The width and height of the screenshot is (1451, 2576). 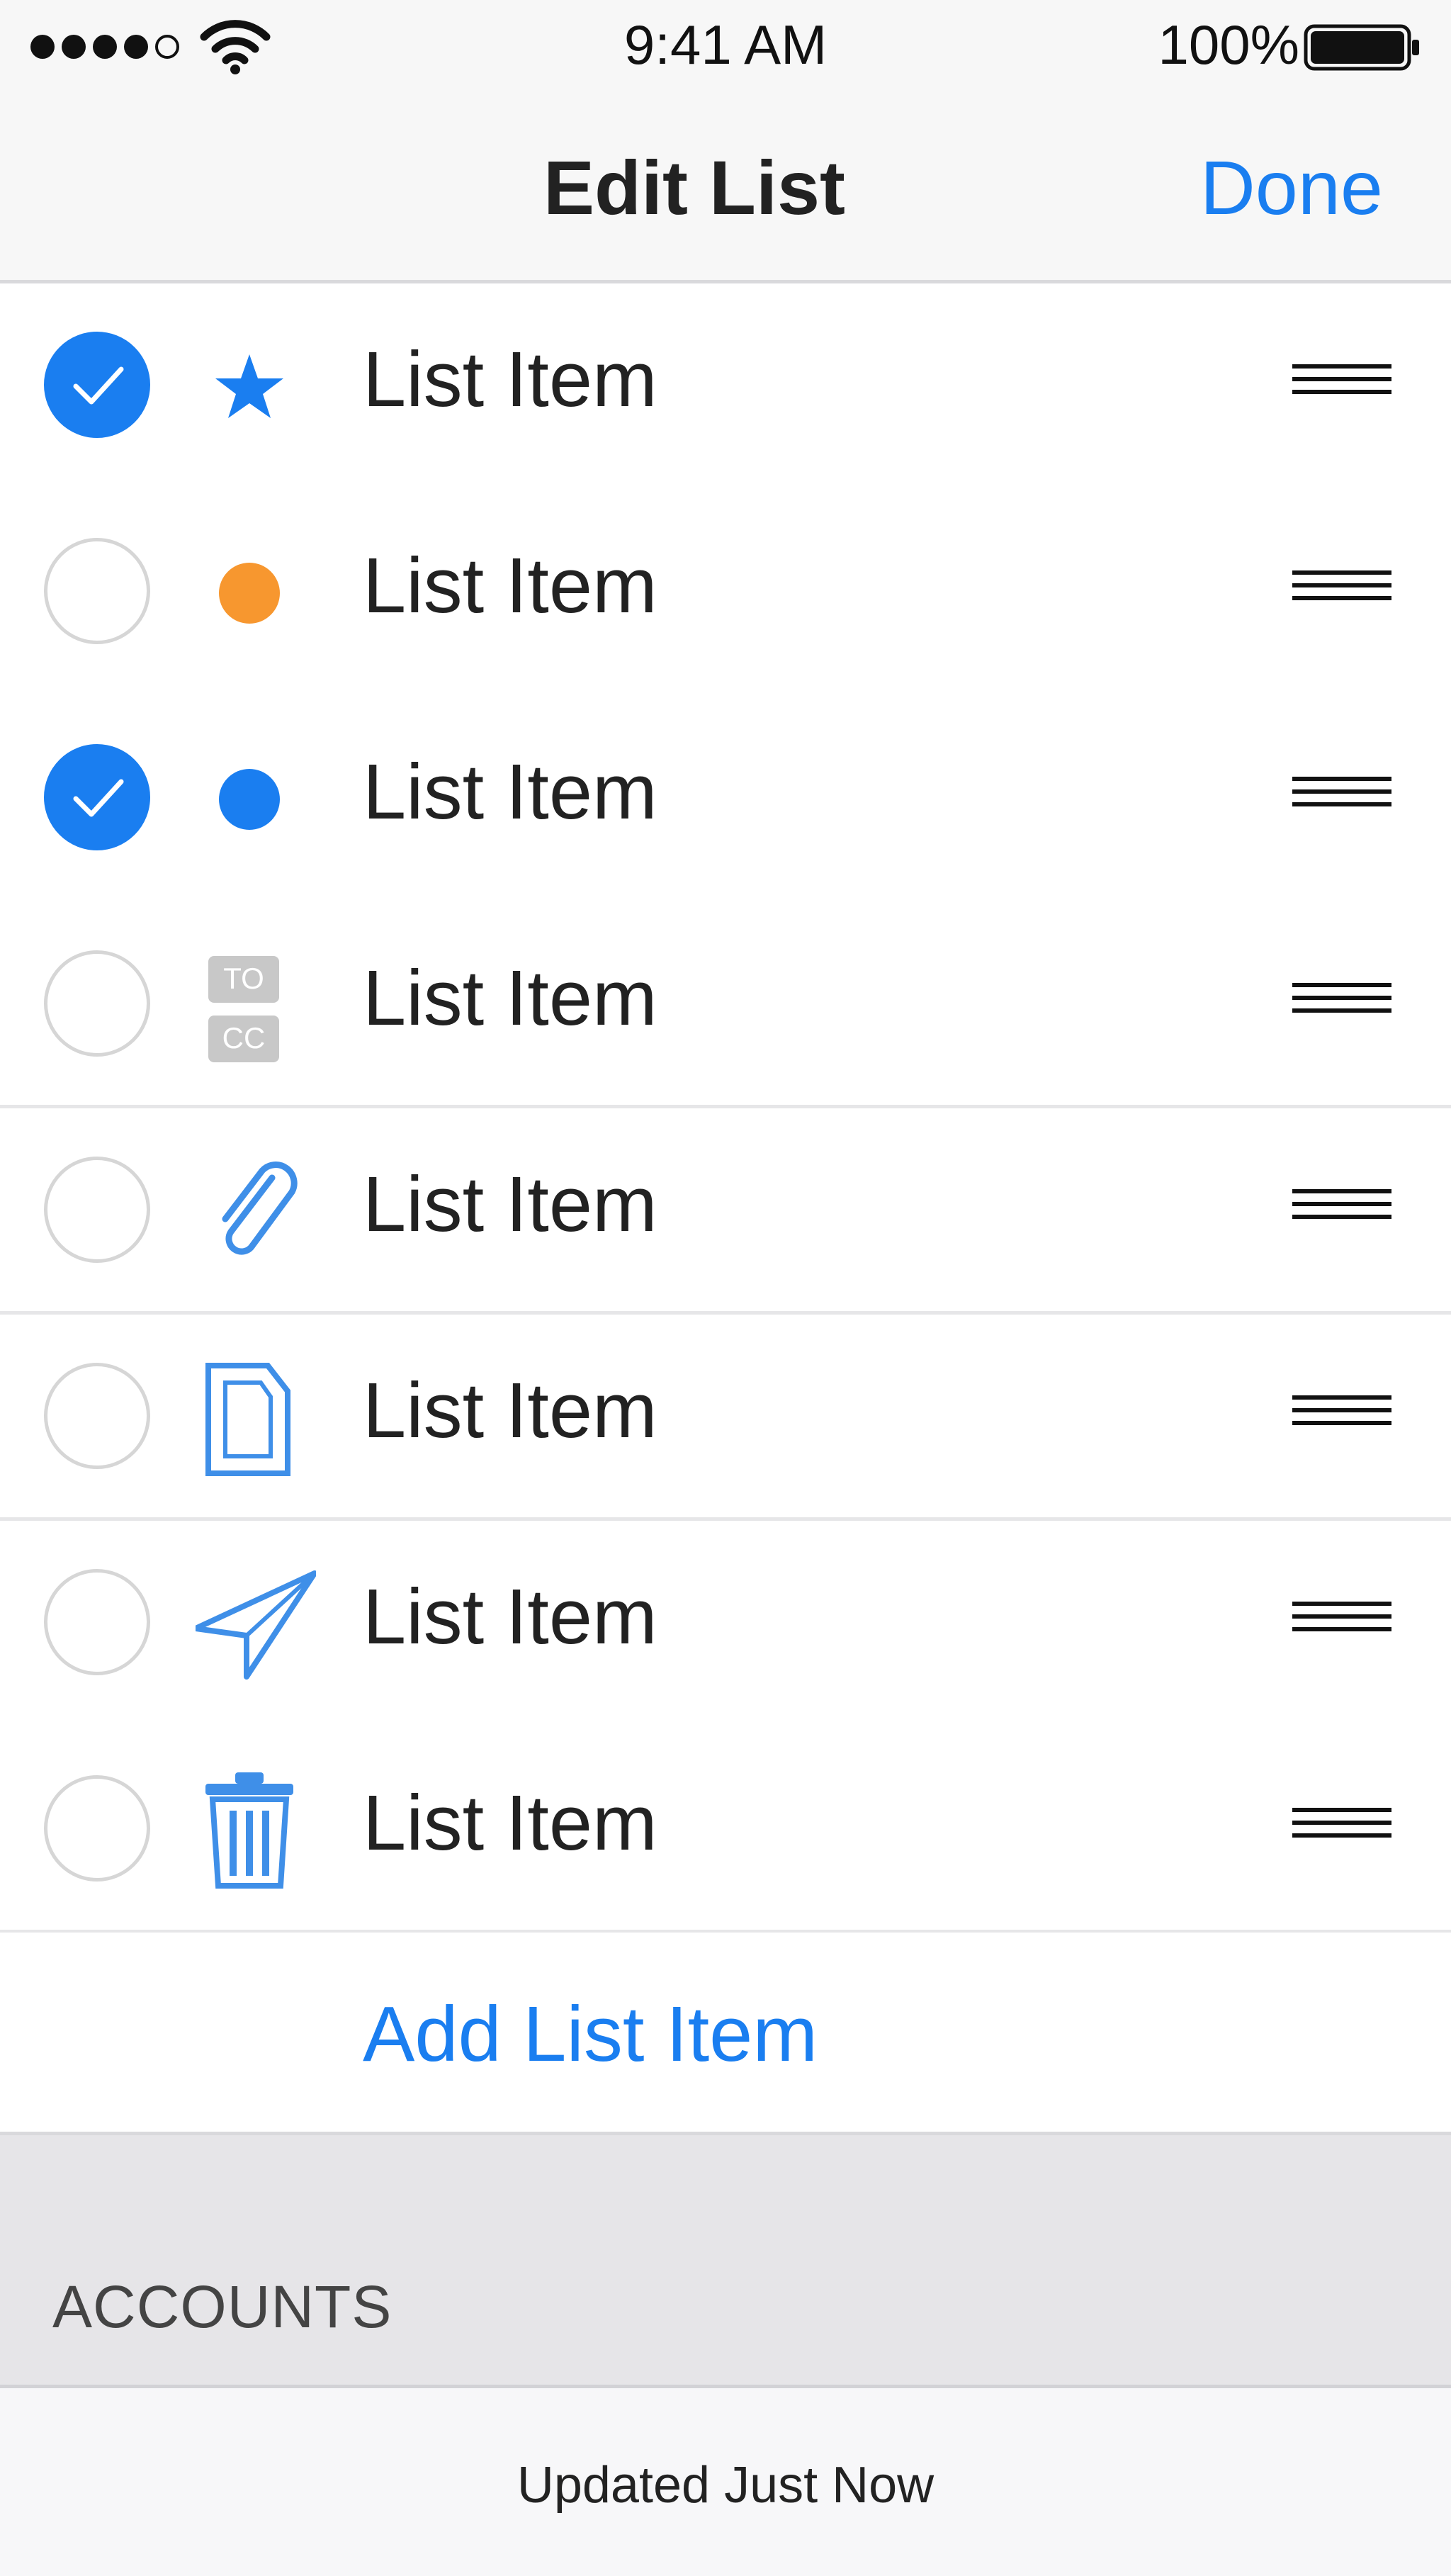 I want to click on paper-plane-icon, so click(x=256, y=1625).